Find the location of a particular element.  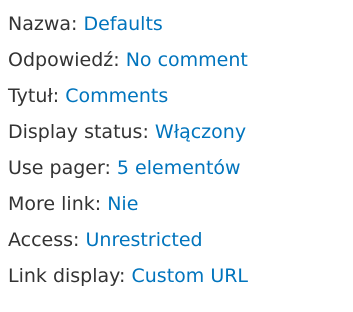

setting-row-use-pager: Use pager: 5 elementów is located at coordinates (180, 168).